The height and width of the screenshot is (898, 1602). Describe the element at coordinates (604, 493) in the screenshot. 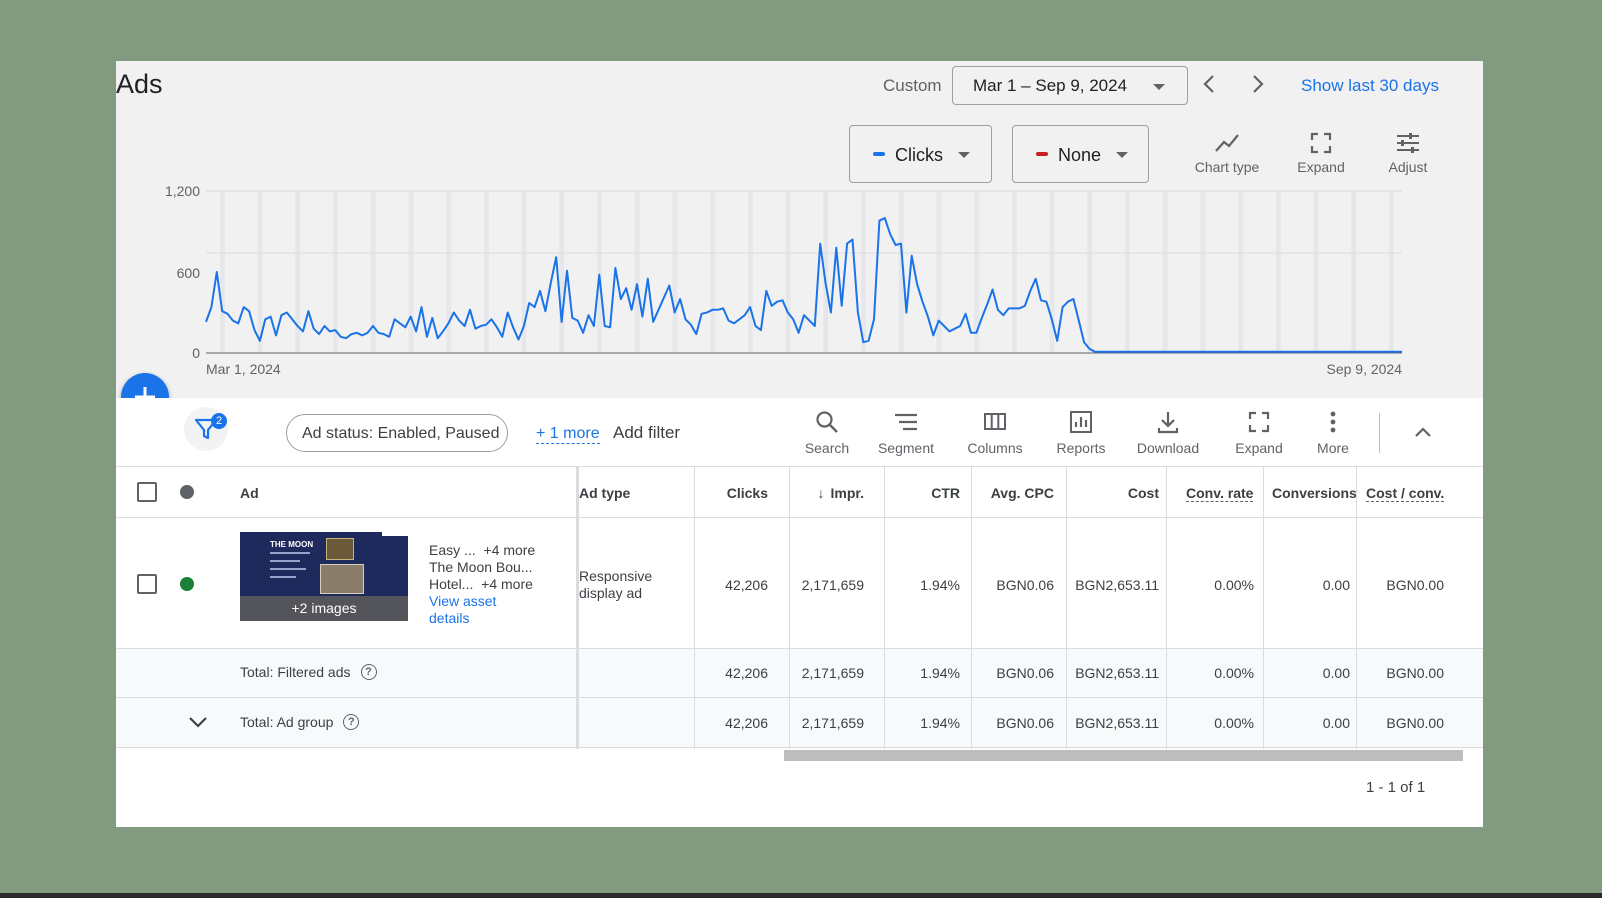

I see `col-ad-type: Ad type` at that location.